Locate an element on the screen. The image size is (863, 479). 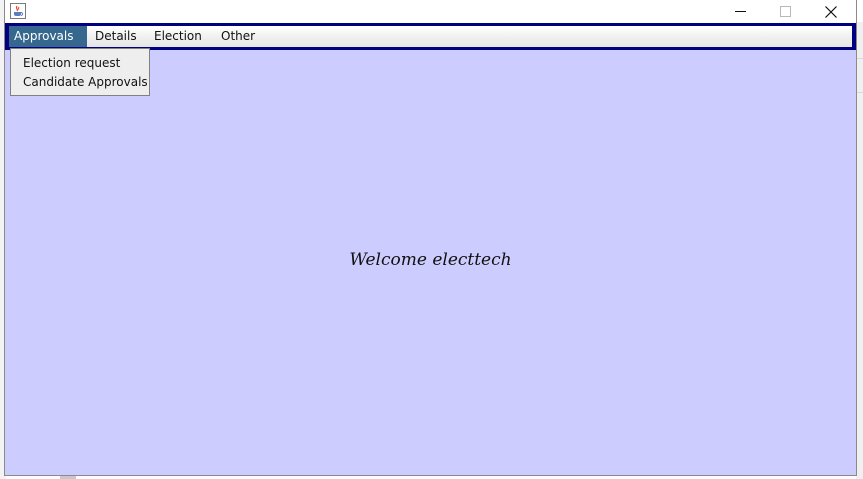
welcome-message: Welcome electtech is located at coordinates (430, 260).